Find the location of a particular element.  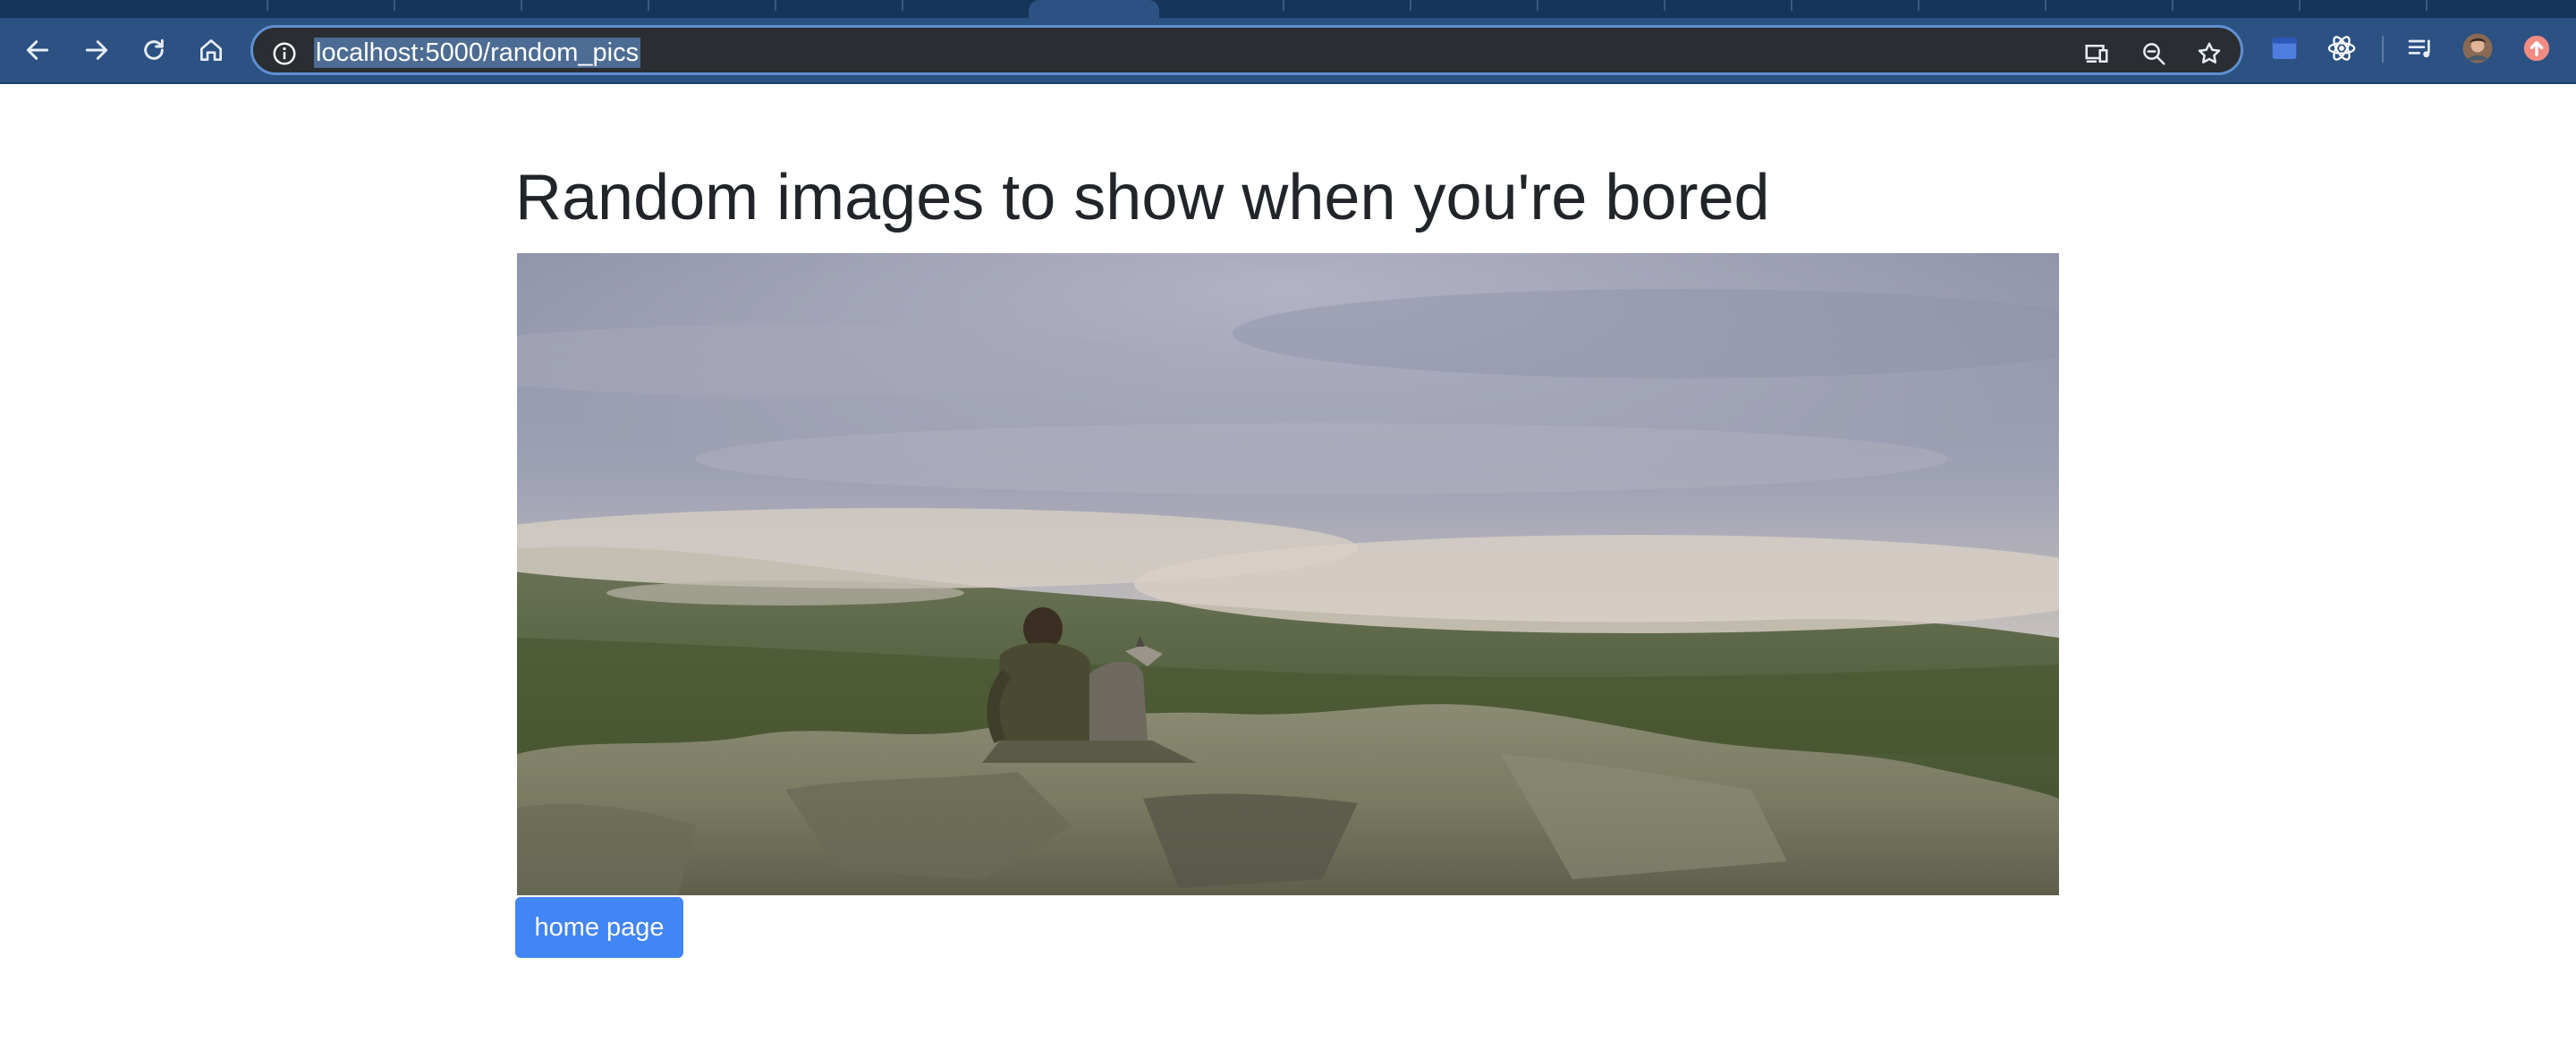

react-devtools-icon is located at coordinates (2342, 48).